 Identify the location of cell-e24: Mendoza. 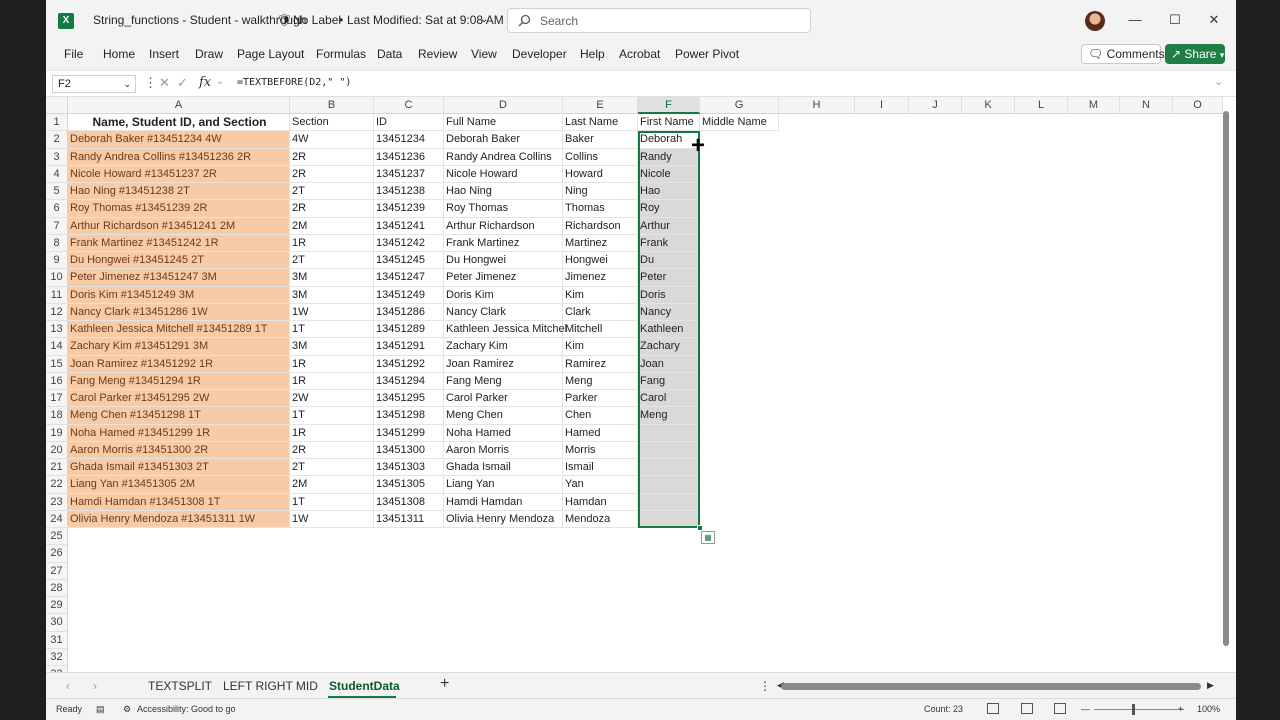
(600, 519).